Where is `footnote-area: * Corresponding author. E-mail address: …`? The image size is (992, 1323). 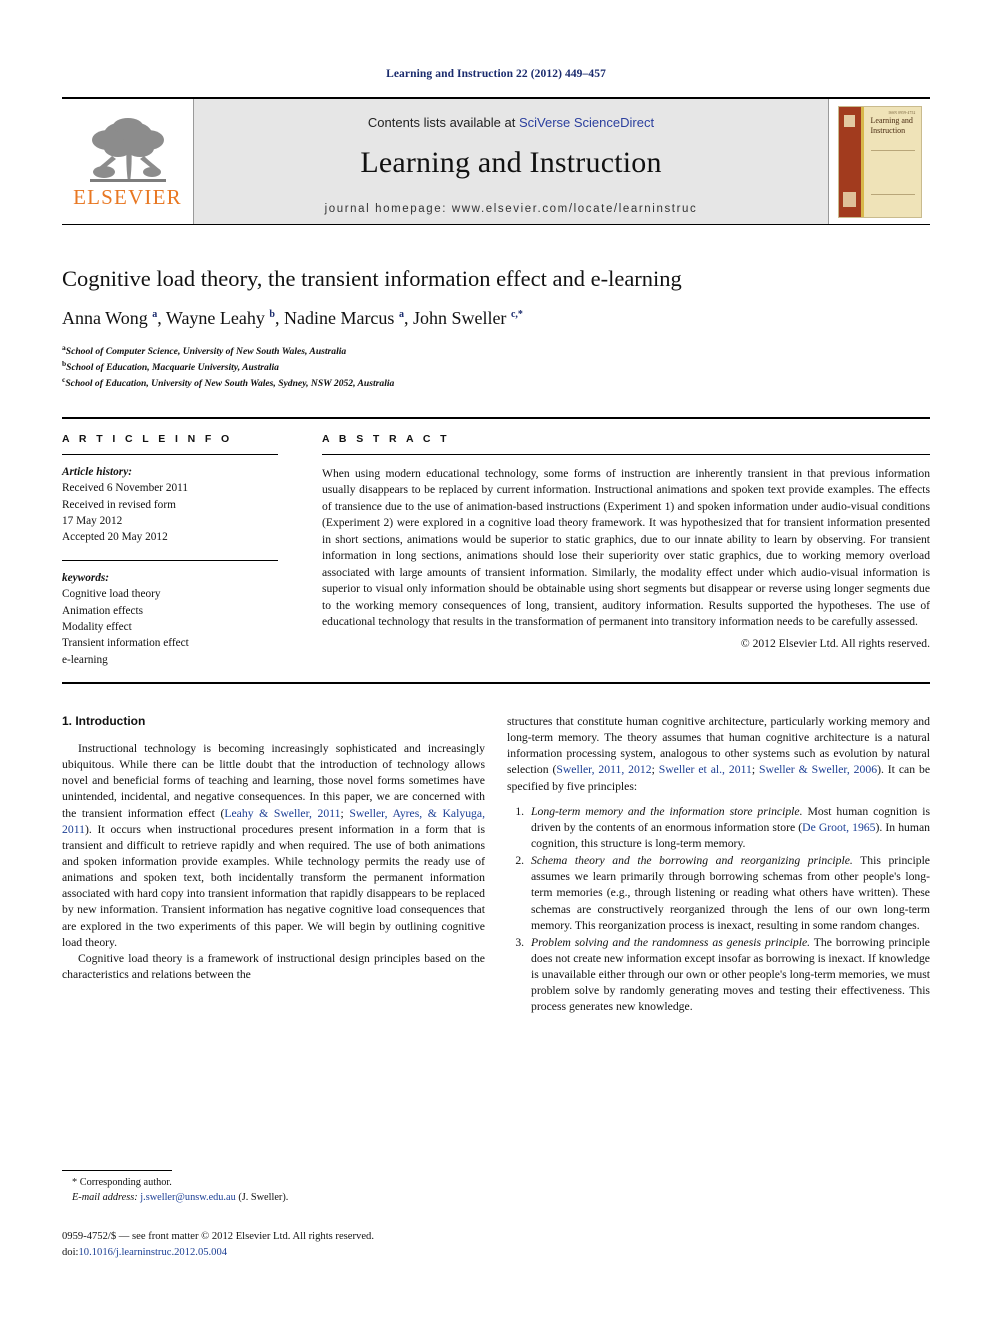
footnote-area: * Corresponding author. E-mail address: … is located at coordinates (278, 1215).